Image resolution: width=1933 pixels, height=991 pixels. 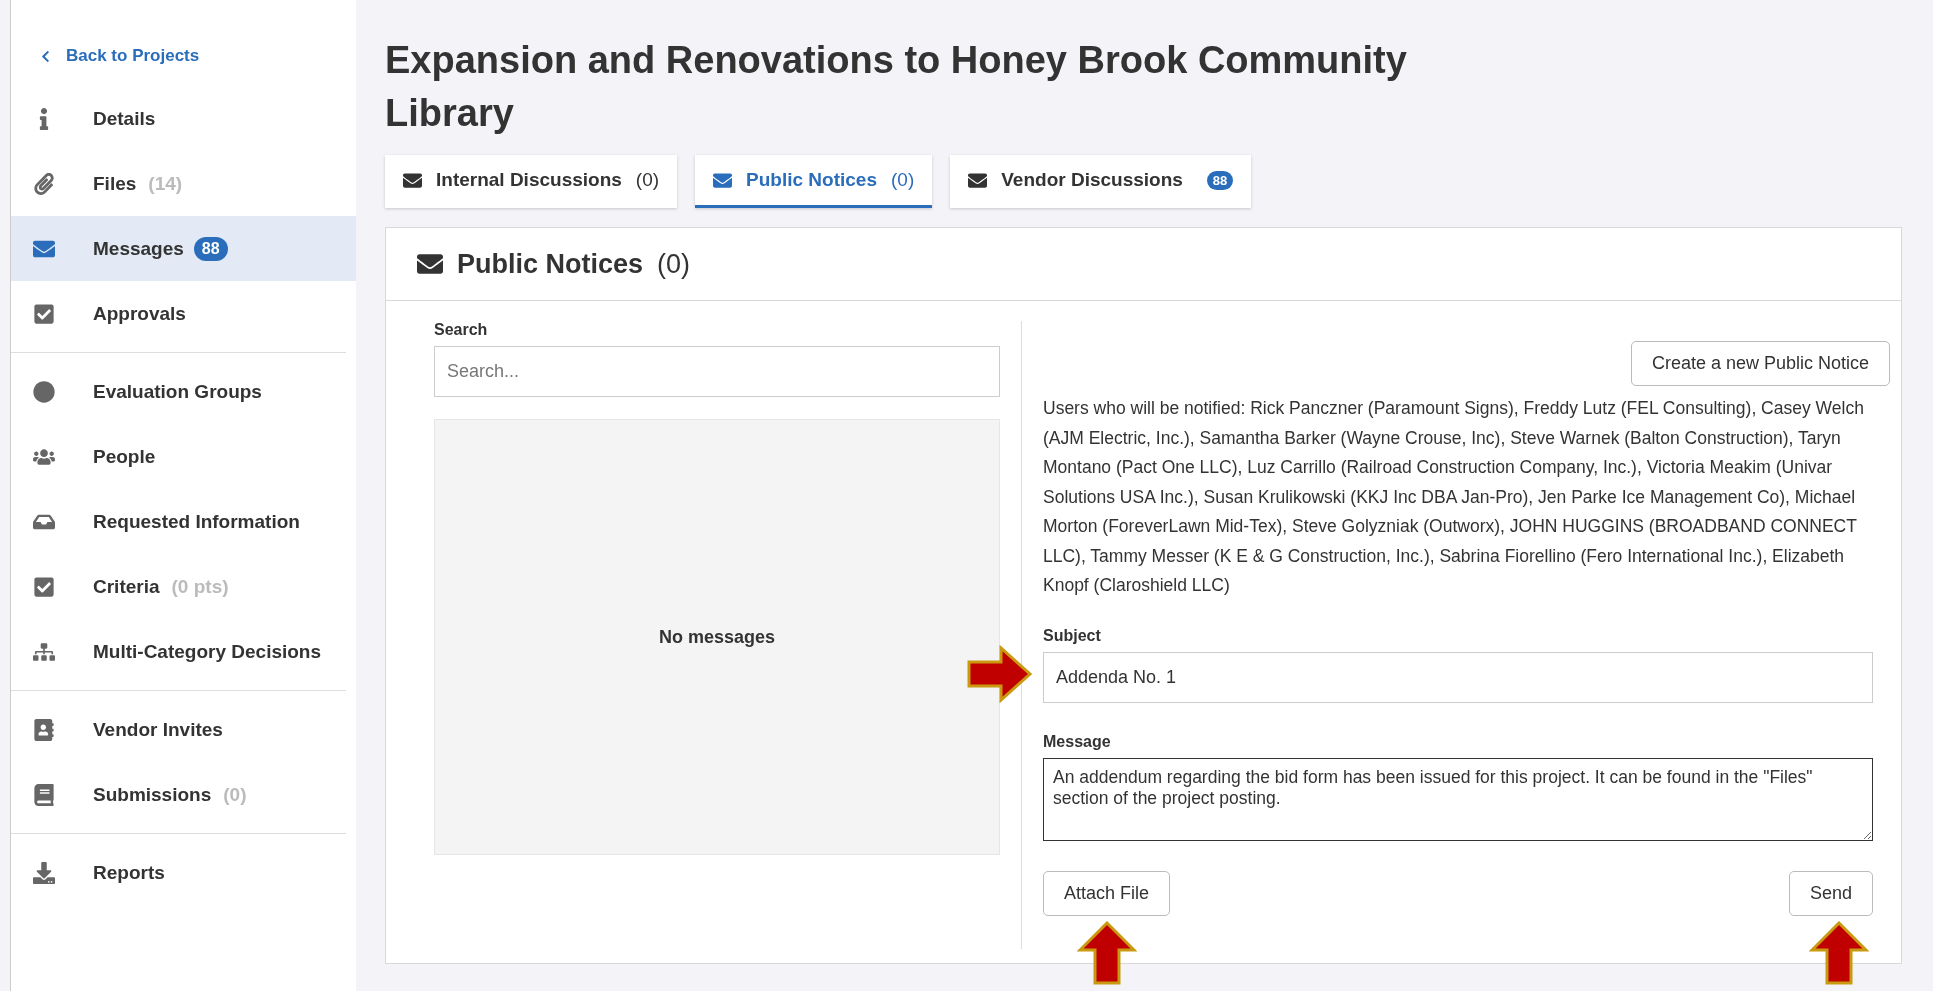 What do you see at coordinates (119, 56) in the screenshot?
I see `back-link: Back to Projects` at bounding box center [119, 56].